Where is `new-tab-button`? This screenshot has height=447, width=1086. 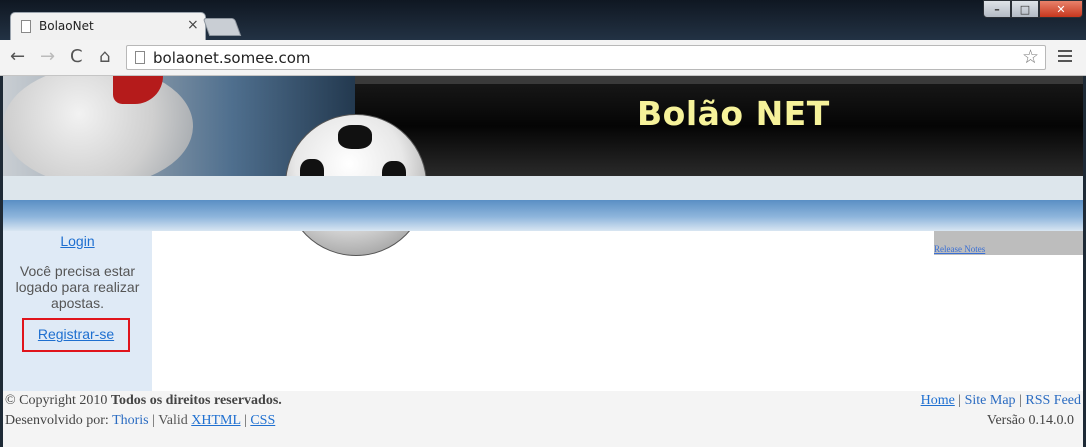 new-tab-button is located at coordinates (222, 27).